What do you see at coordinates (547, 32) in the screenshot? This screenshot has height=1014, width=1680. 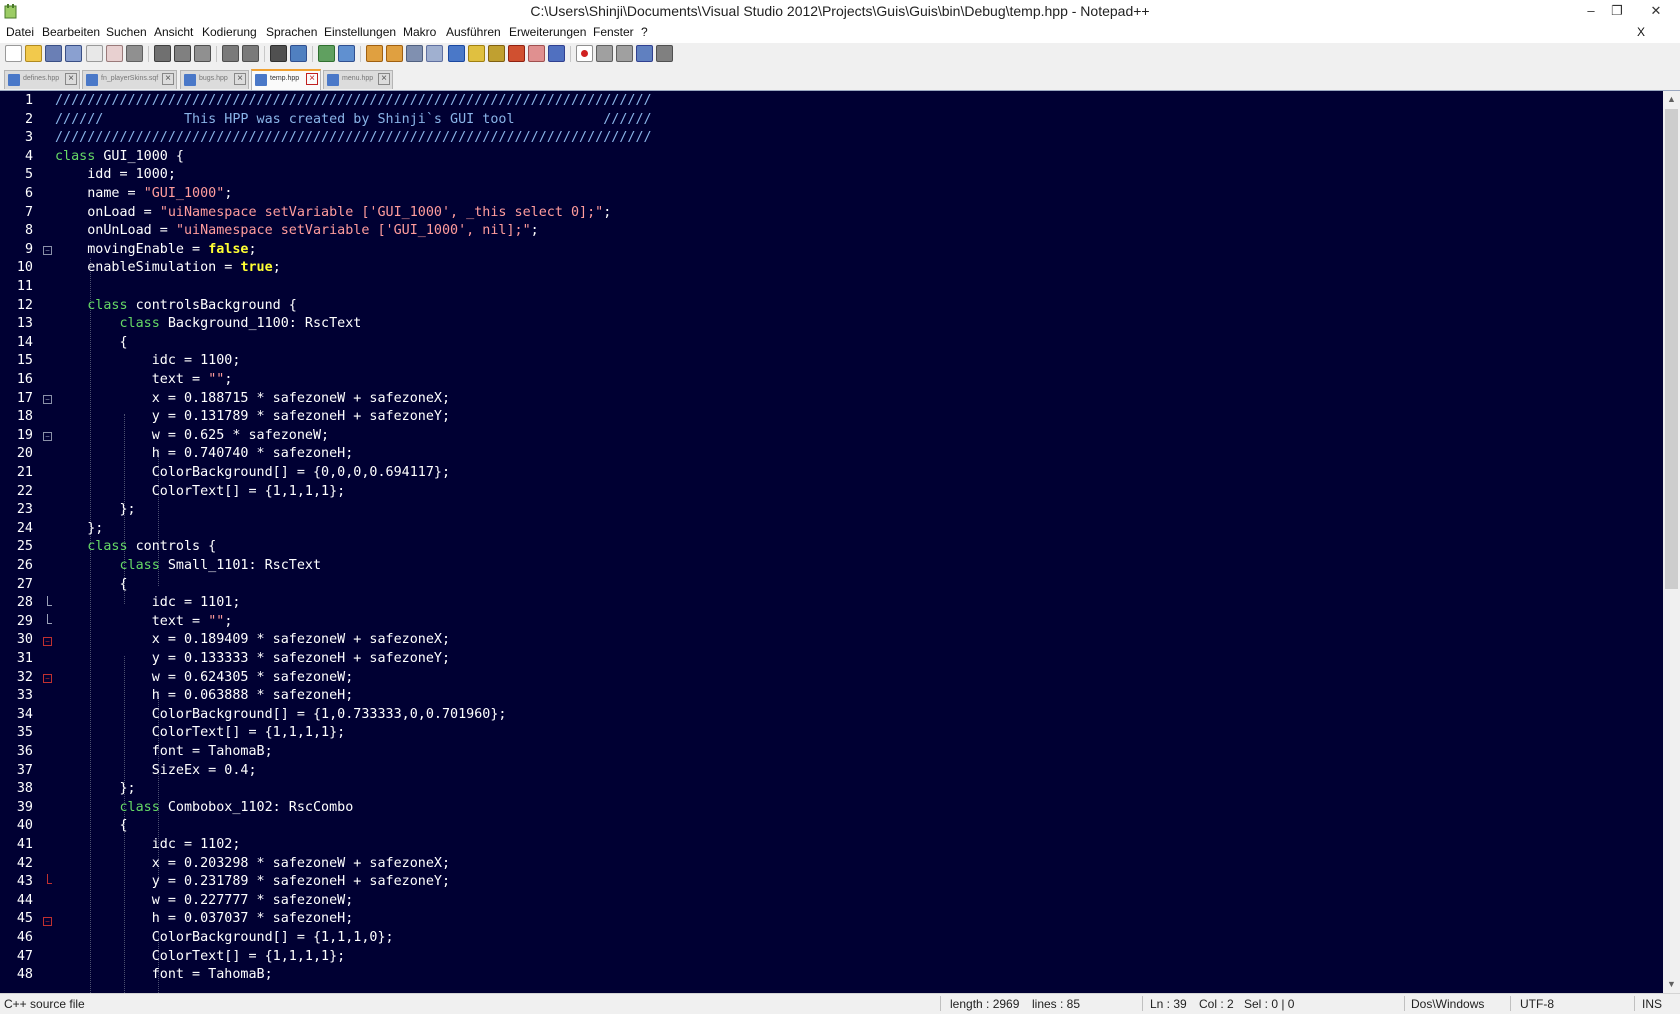 I see `menu-erweiterungen: Erweiterungen` at bounding box center [547, 32].